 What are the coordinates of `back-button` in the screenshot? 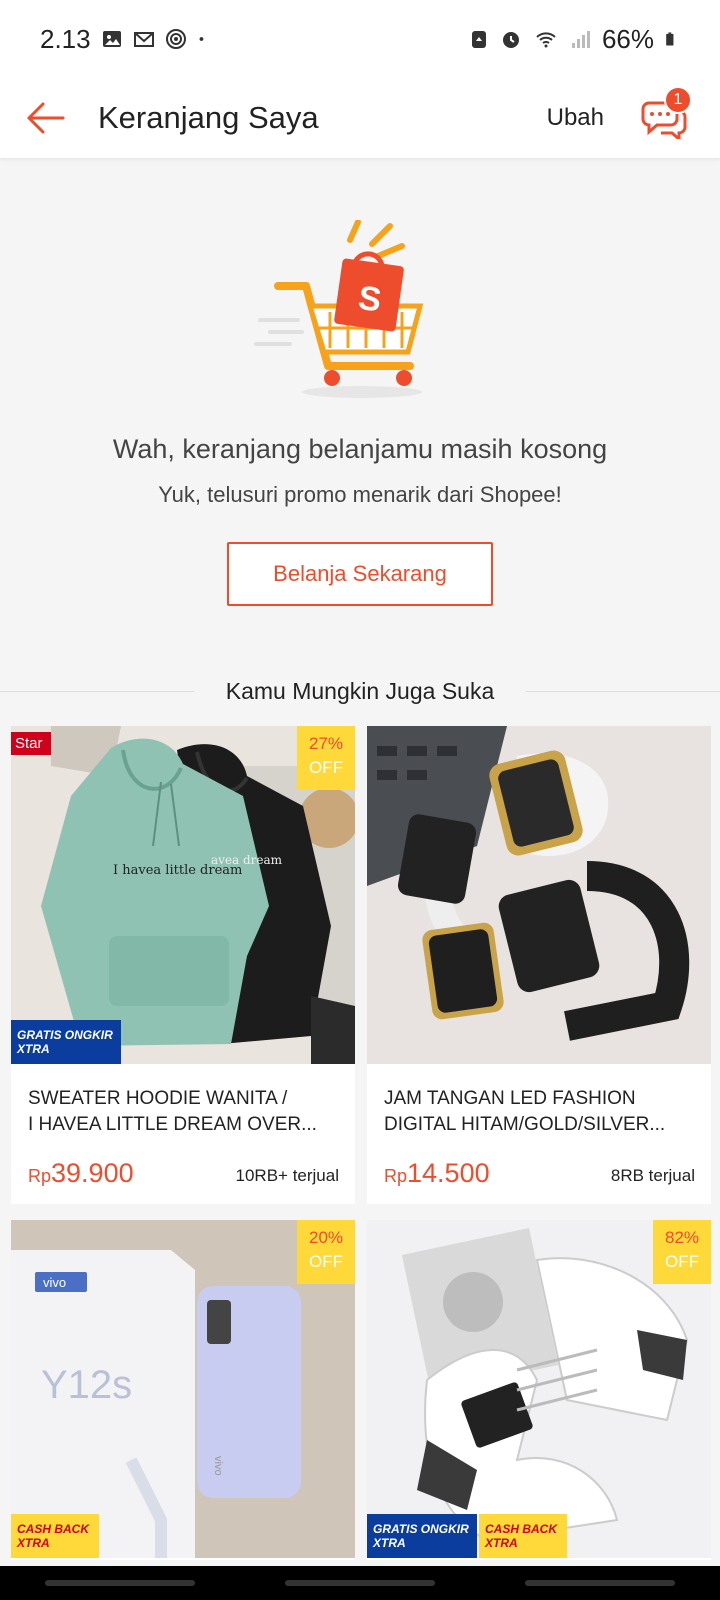 It's located at (45, 118).